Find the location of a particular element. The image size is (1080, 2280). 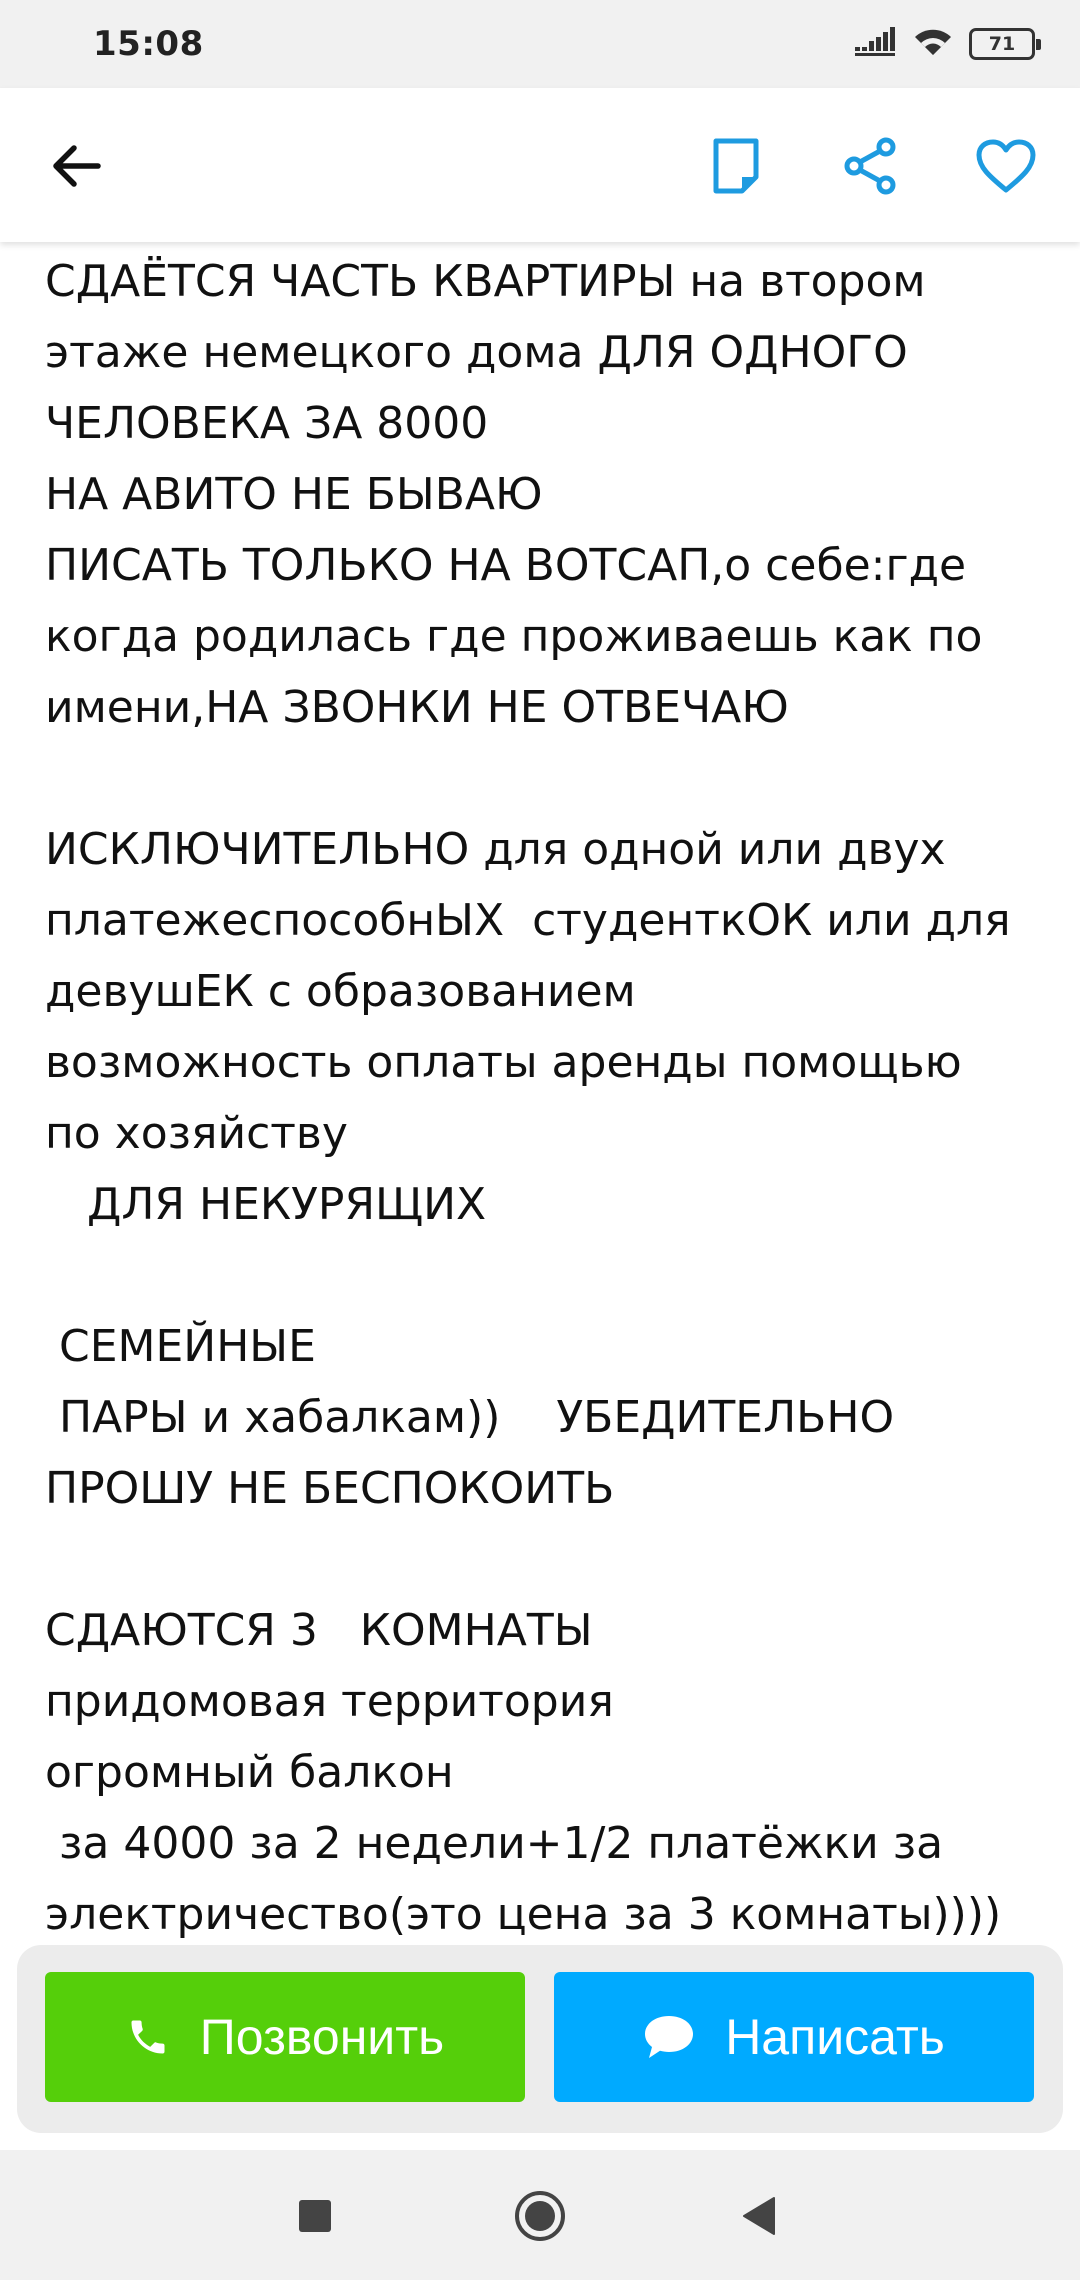

home-circle-icon is located at coordinates (540, 2216).